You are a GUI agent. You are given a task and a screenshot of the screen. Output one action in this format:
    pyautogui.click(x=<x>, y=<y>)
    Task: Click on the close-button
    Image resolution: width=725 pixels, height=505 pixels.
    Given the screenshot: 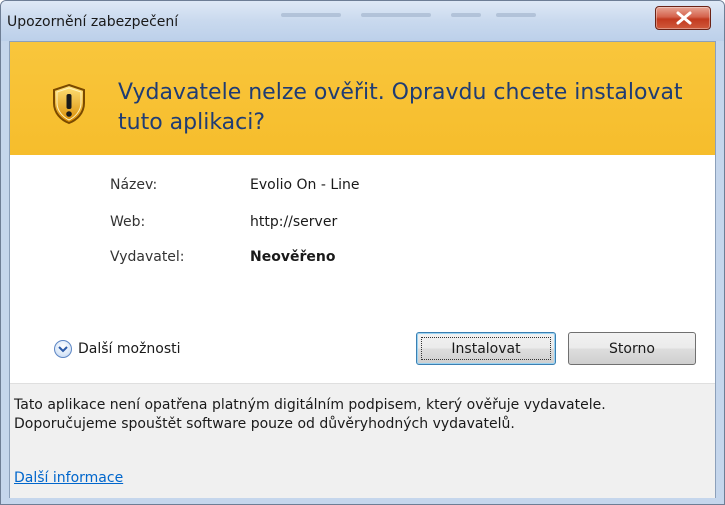 What is the action you would take?
    pyautogui.click(x=683, y=18)
    